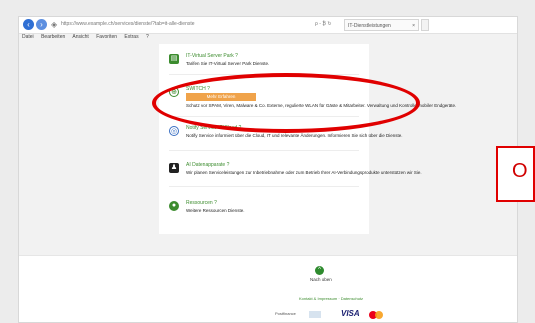 Image resolution: width=535 pixels, height=323 pixels. What do you see at coordinates (174, 131) in the screenshot?
I see `cloud-icon: ◎` at bounding box center [174, 131].